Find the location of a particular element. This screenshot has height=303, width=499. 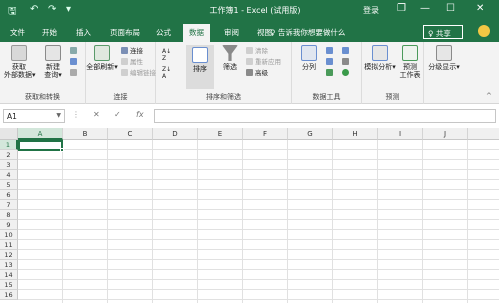

column-header-c: C is located at coordinates (130, 134).